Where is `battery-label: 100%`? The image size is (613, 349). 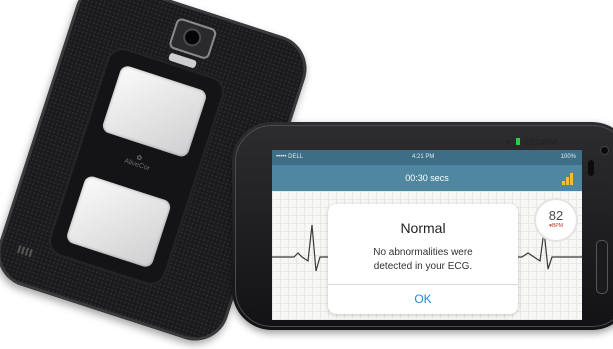
battery-label: 100% is located at coordinates (568, 157).